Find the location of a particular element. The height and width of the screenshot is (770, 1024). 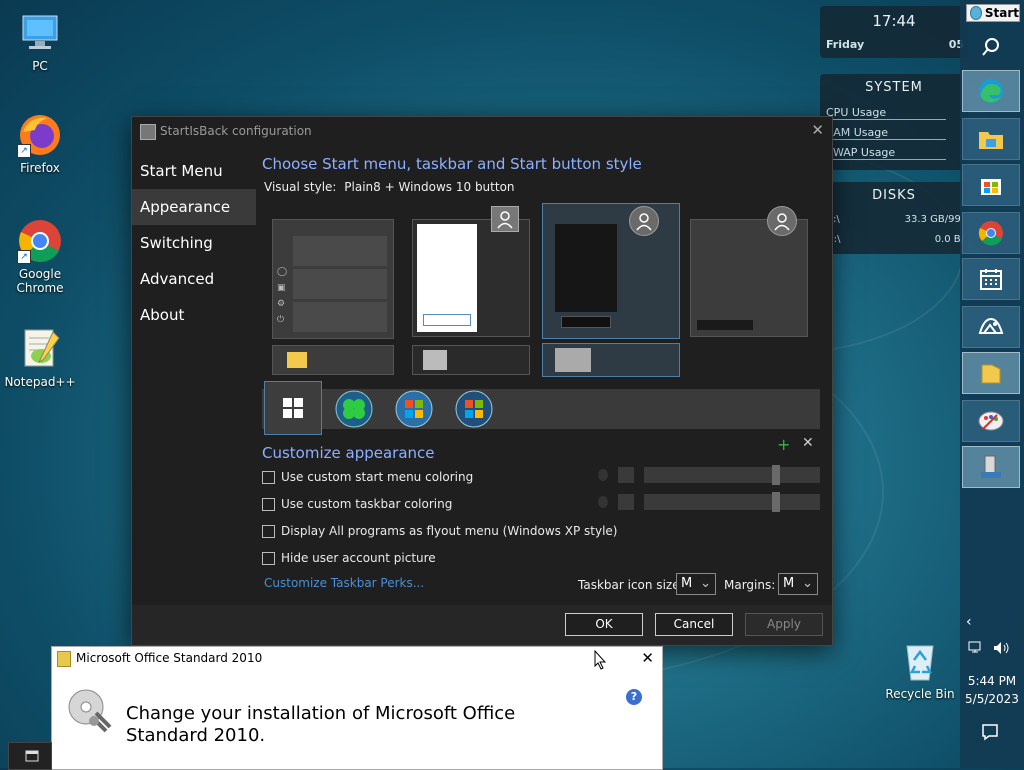

customize-heading: Customize appearance is located at coordinates (348, 453).